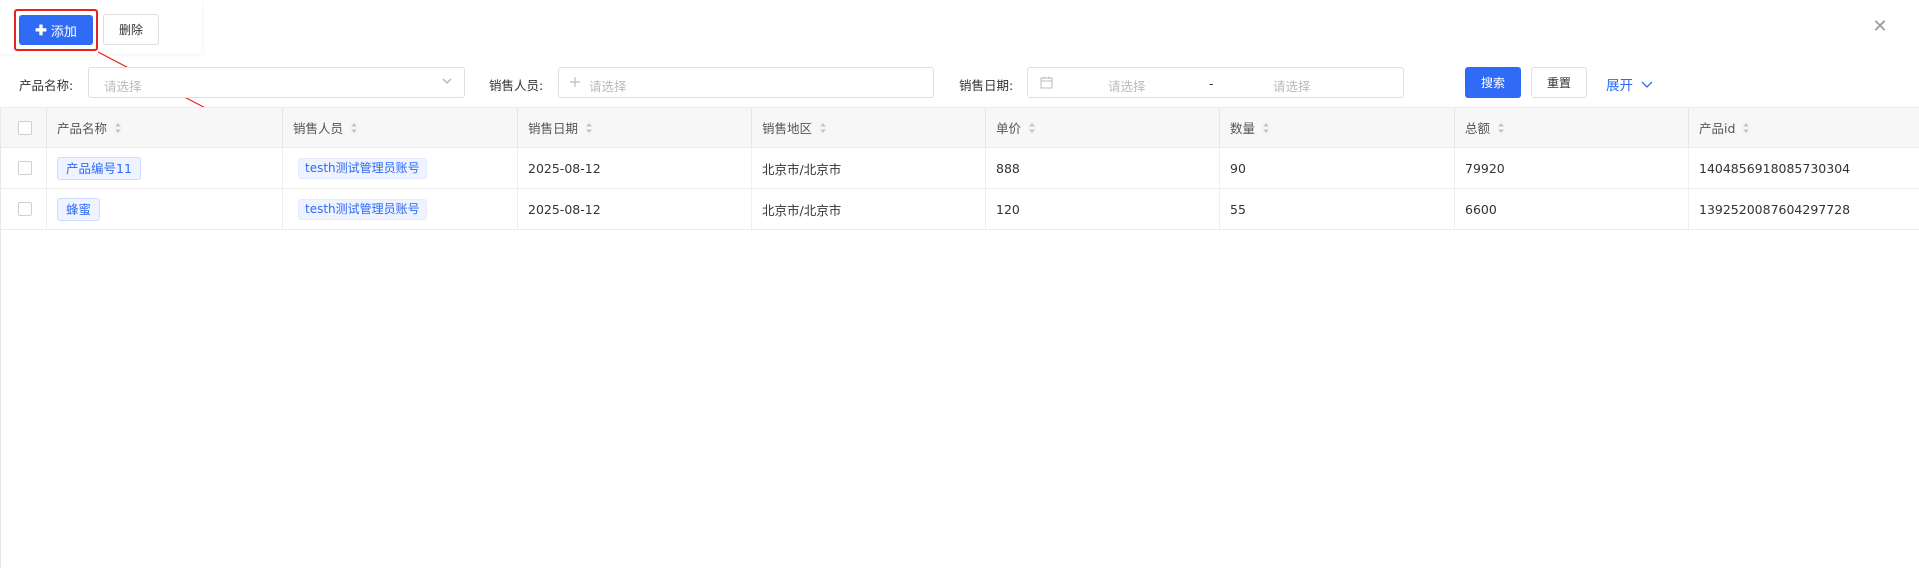 The width and height of the screenshot is (1919, 568). What do you see at coordinates (318, 128) in the screenshot?
I see `column-header-label: 销售人员` at bounding box center [318, 128].